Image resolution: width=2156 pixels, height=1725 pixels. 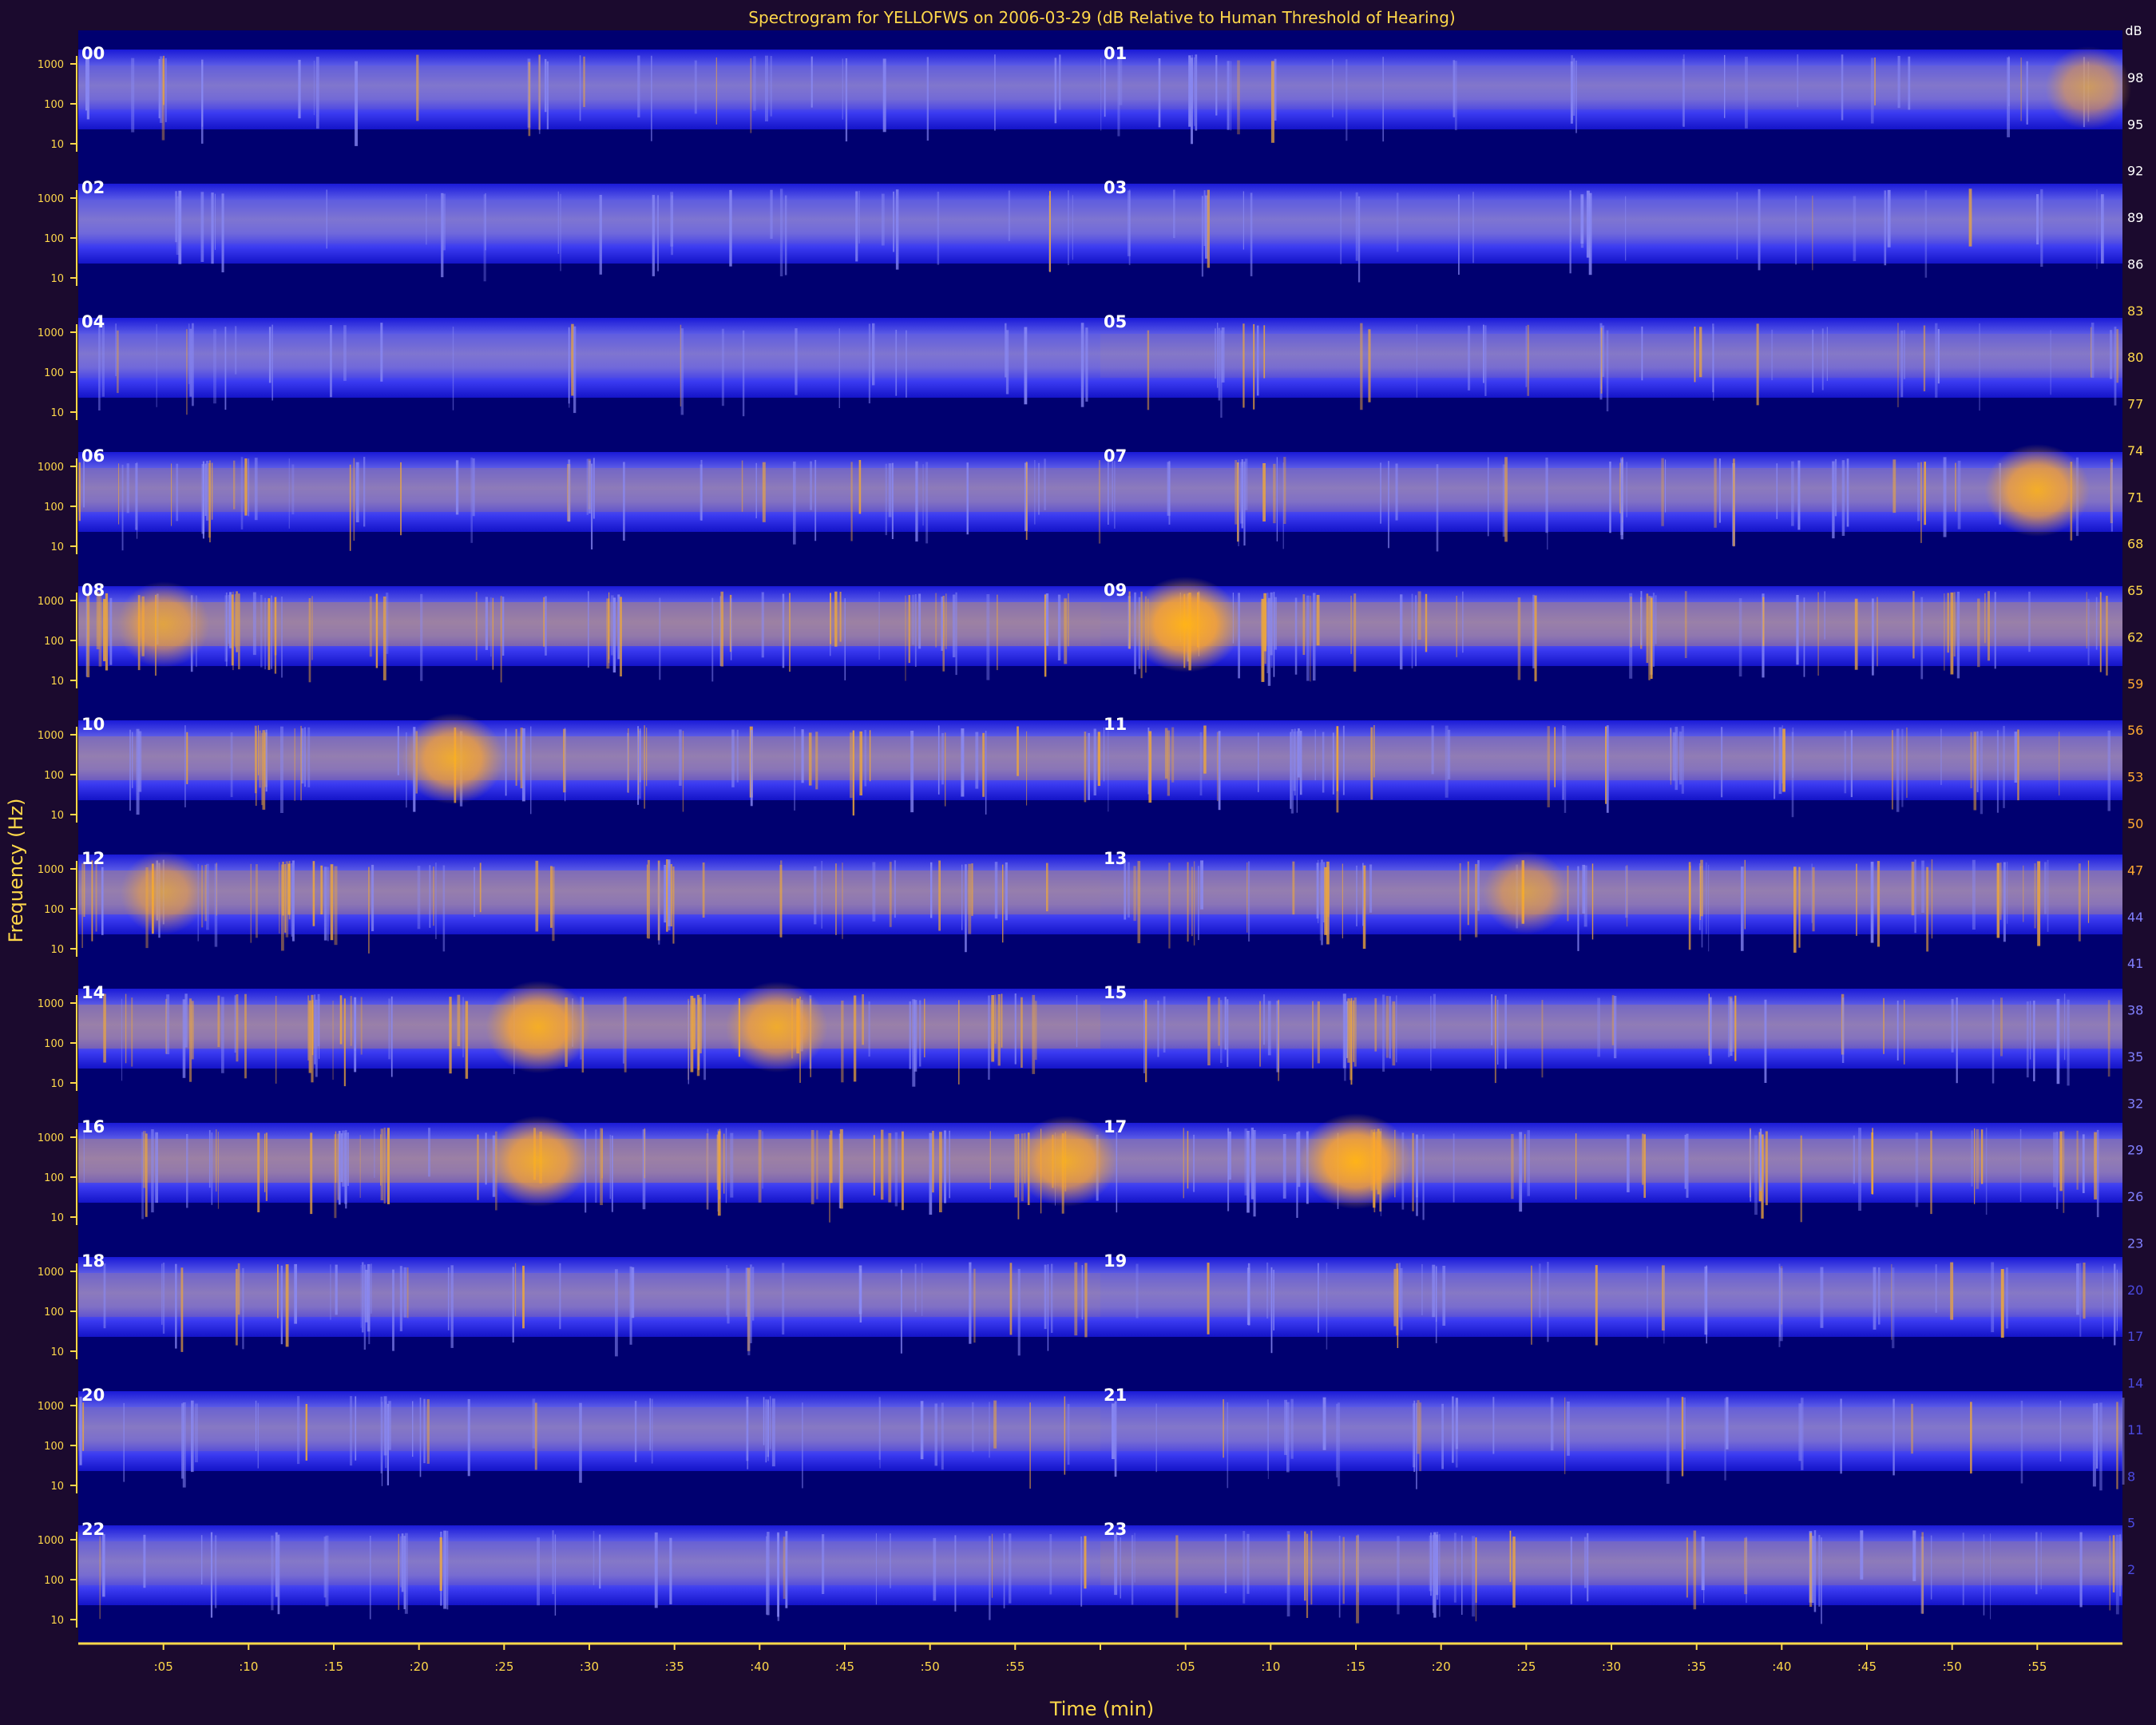 I want to click on hour-label: 13, so click(x=1115, y=859).